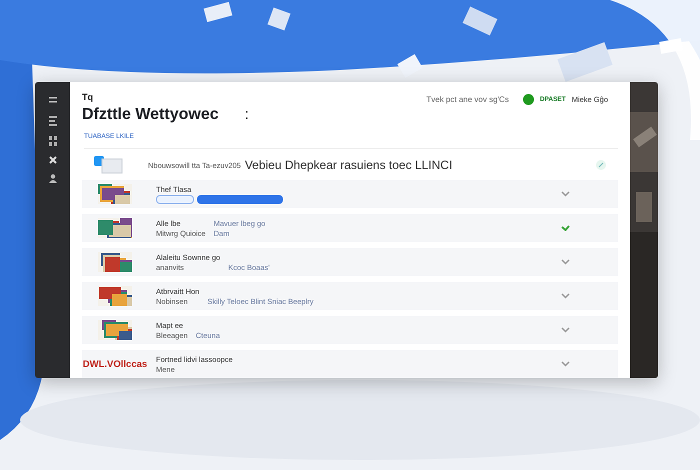 The image size is (700, 470). Describe the element at coordinates (467, 99) in the screenshot. I see `tagline: Tvek pct ane vov sg'Cs` at that location.